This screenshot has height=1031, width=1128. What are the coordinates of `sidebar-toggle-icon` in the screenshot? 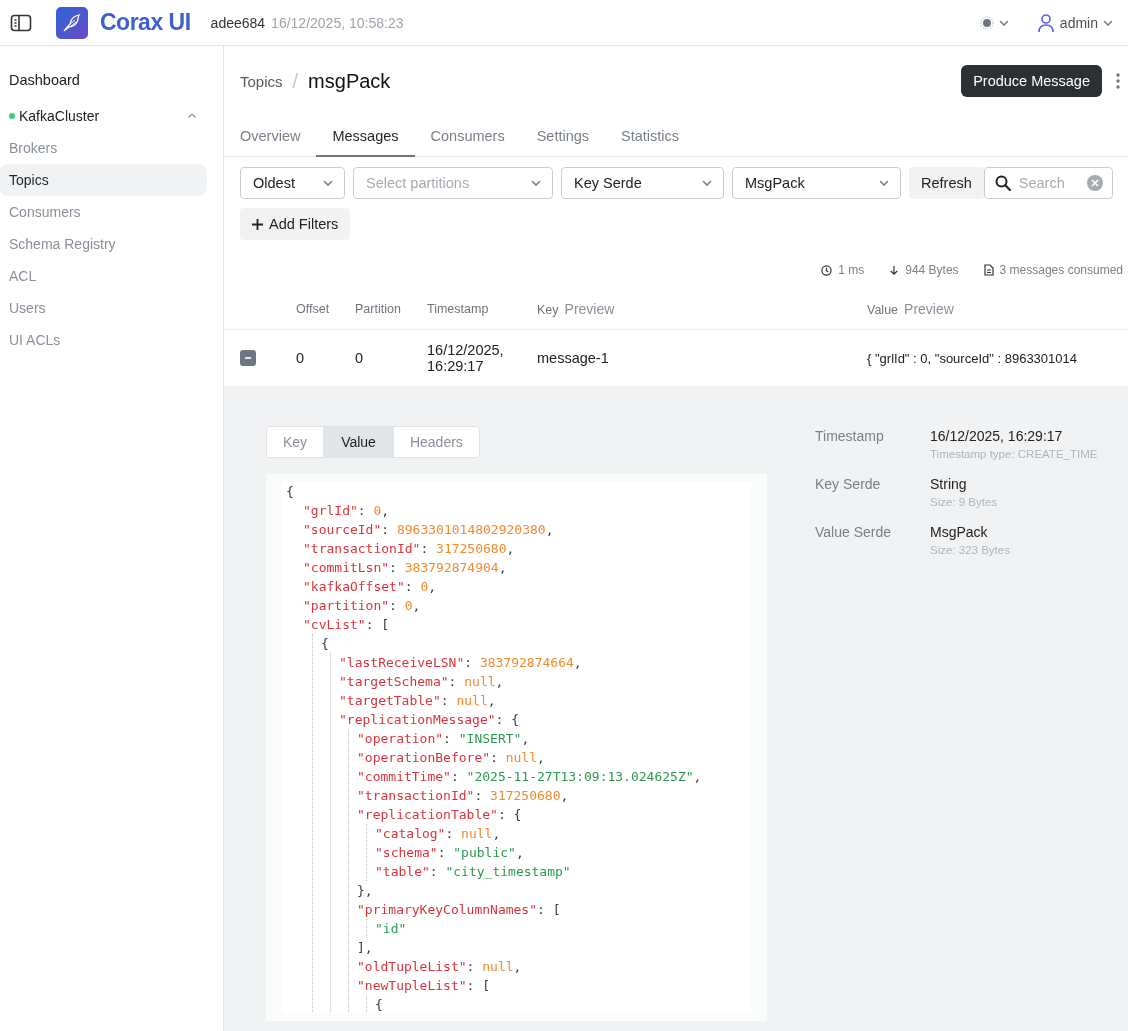 It's located at (21, 22).